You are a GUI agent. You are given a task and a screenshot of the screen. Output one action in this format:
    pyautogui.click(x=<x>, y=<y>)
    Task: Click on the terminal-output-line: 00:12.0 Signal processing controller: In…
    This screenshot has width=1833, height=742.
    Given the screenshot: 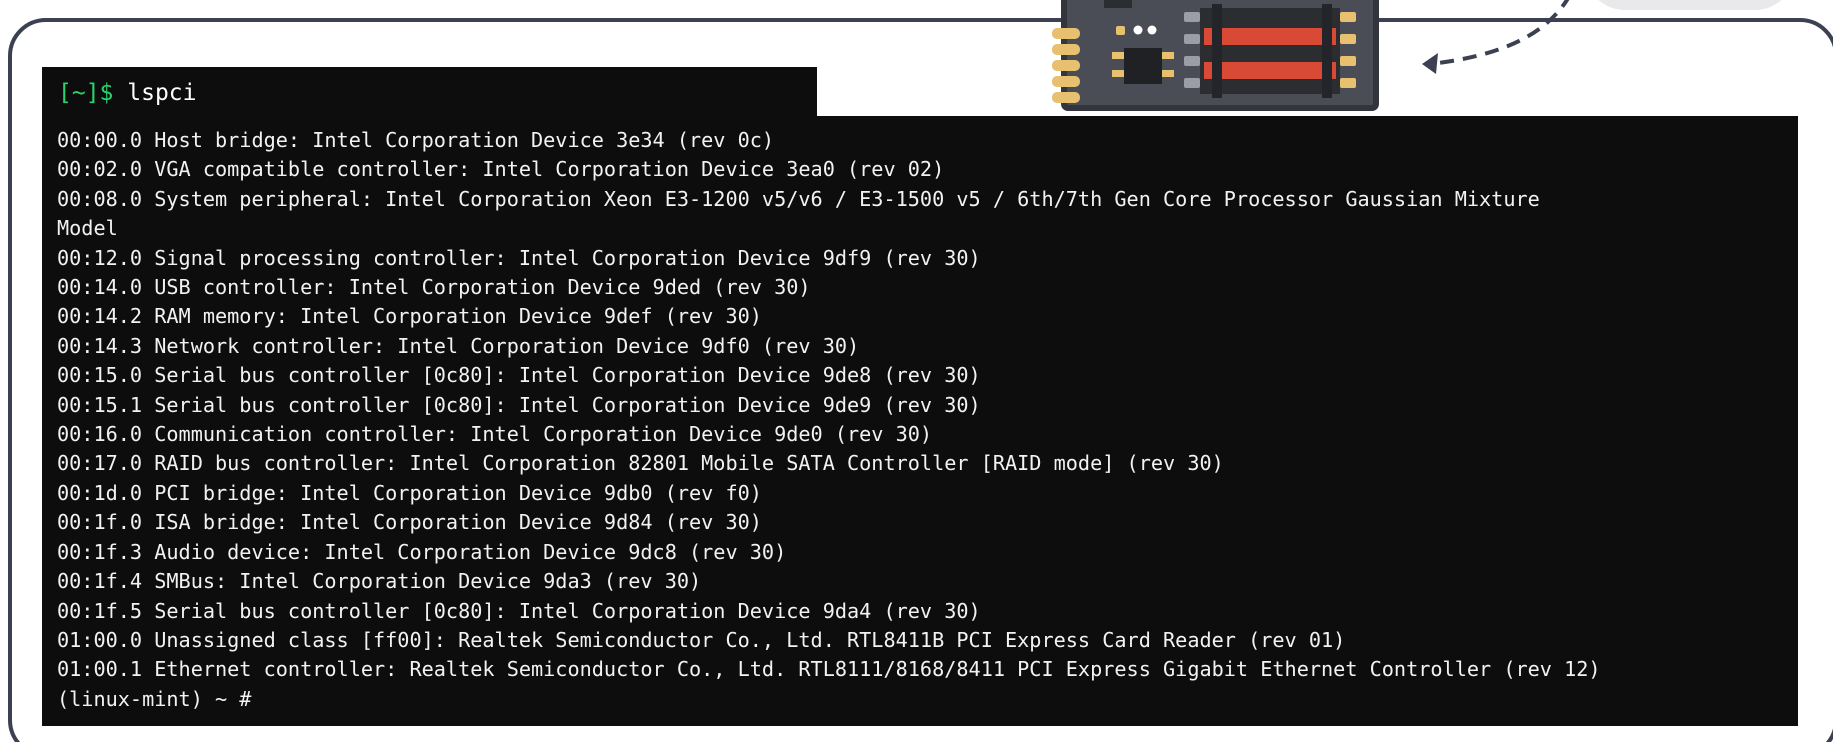 What is the action you would take?
    pyautogui.click(x=519, y=257)
    